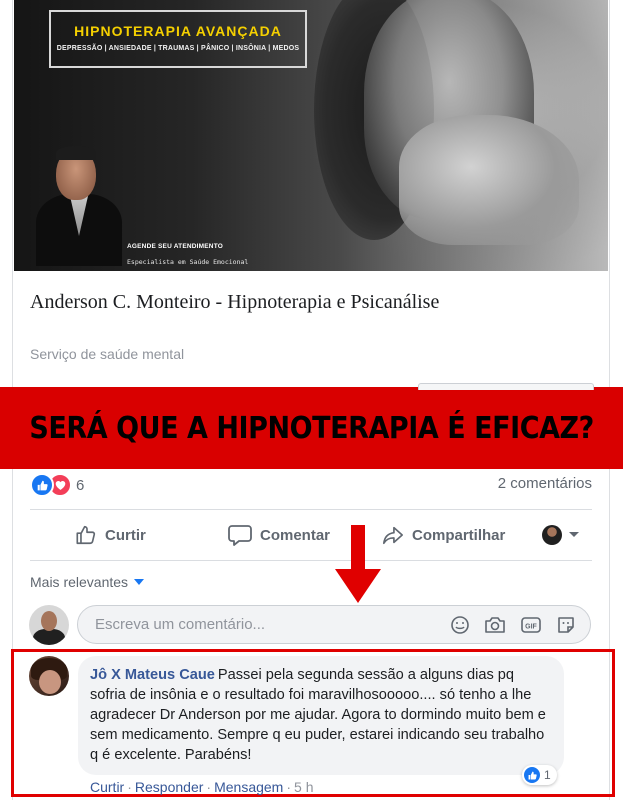  I want to click on comment-icon, so click(240, 535).